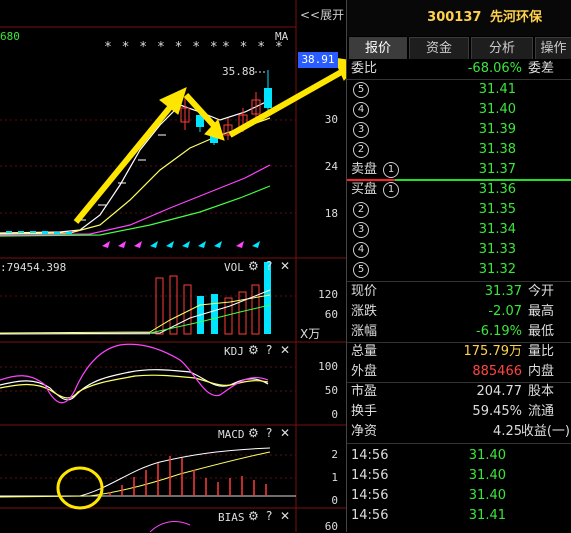  What do you see at coordinates (285, 516) in the screenshot?
I see `bias-close-icon: ✕` at bounding box center [285, 516].